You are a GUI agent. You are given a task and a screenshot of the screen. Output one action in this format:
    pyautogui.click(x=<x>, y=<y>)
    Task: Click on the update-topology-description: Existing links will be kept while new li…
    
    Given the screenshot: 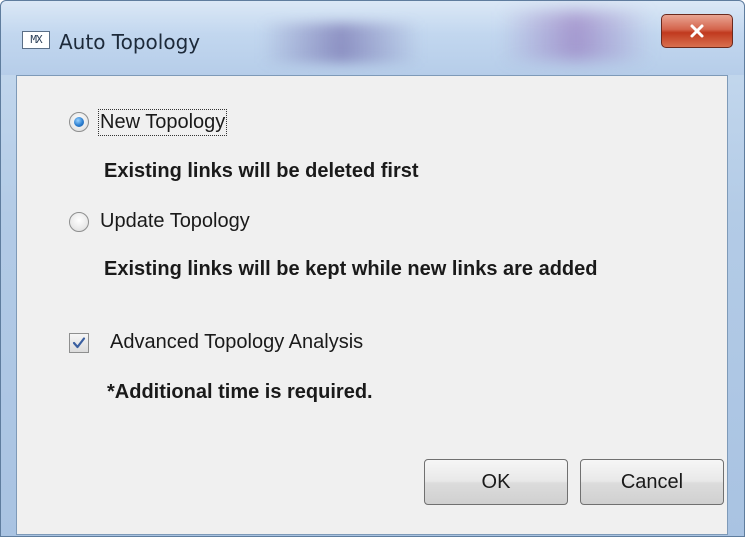 What is the action you would take?
    pyautogui.click(x=351, y=269)
    